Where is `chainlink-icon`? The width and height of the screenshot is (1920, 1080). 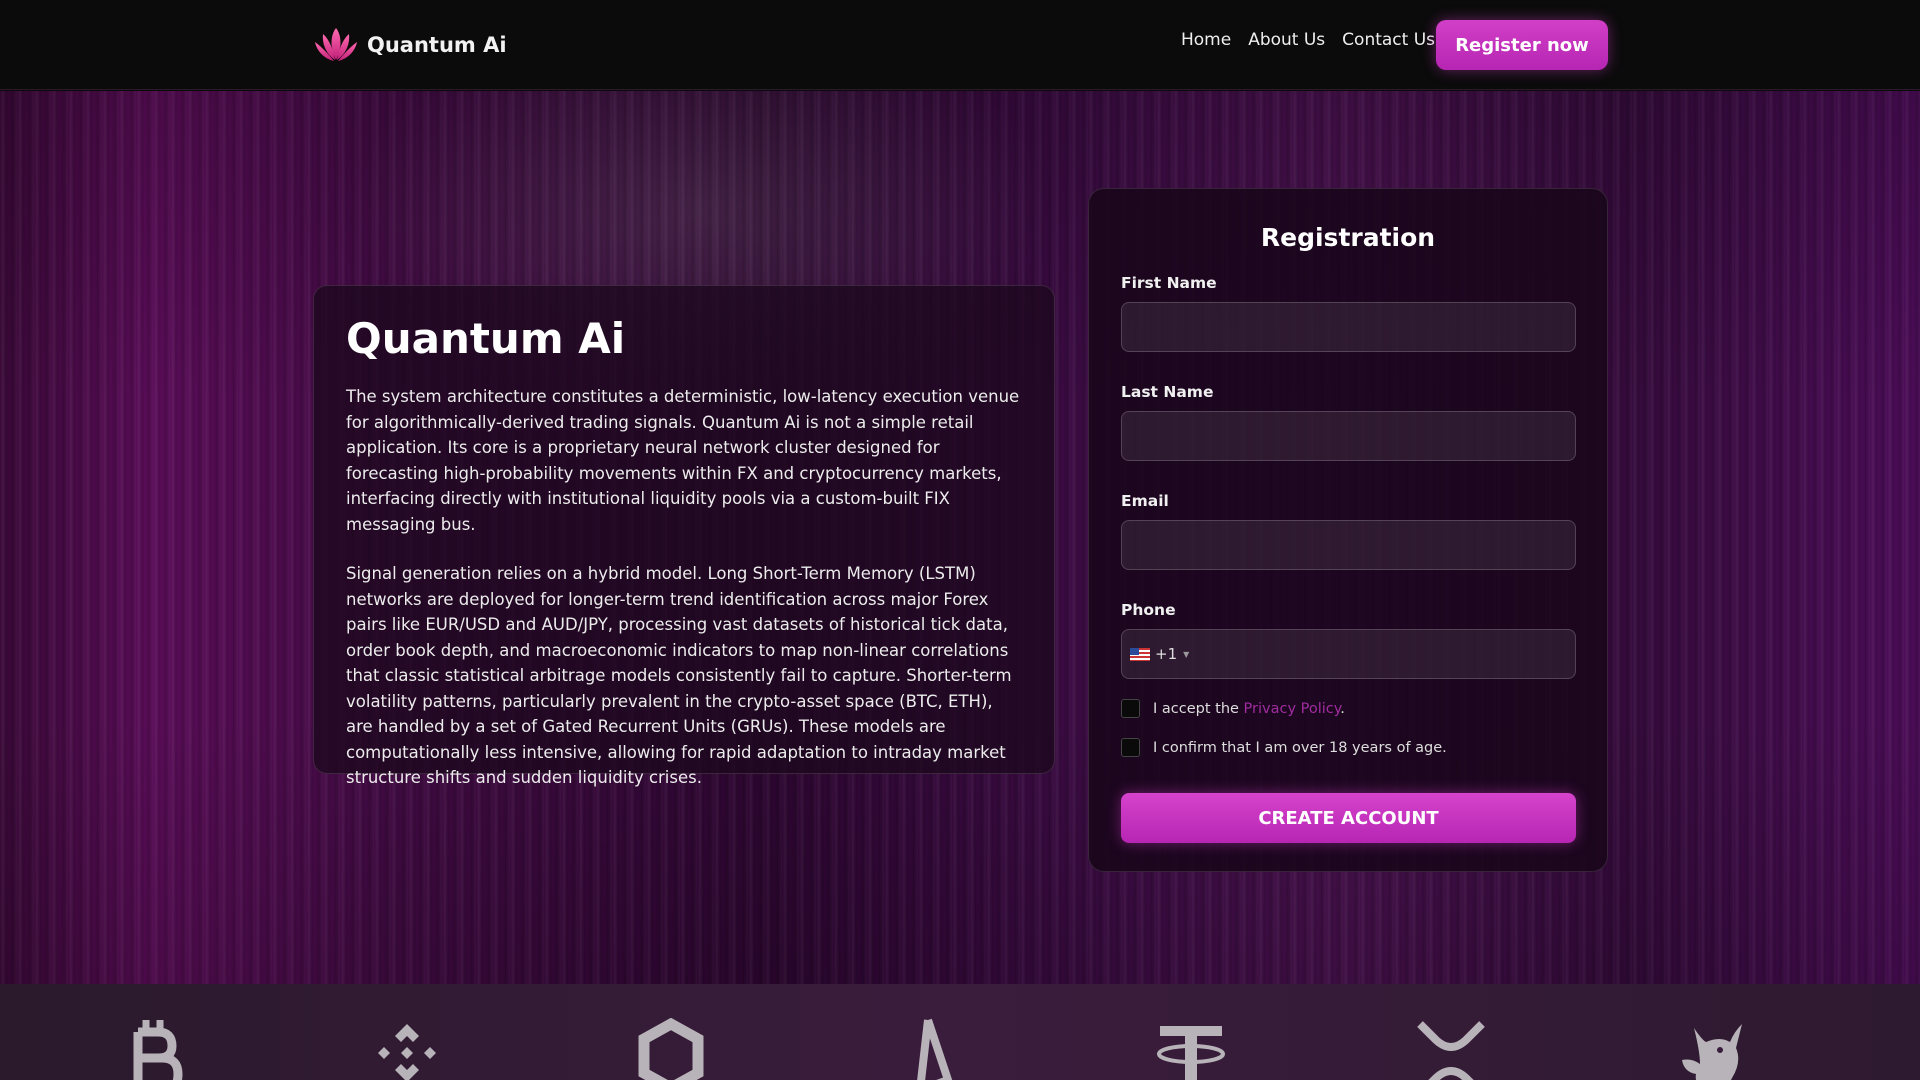 chainlink-icon is located at coordinates (671, 1049).